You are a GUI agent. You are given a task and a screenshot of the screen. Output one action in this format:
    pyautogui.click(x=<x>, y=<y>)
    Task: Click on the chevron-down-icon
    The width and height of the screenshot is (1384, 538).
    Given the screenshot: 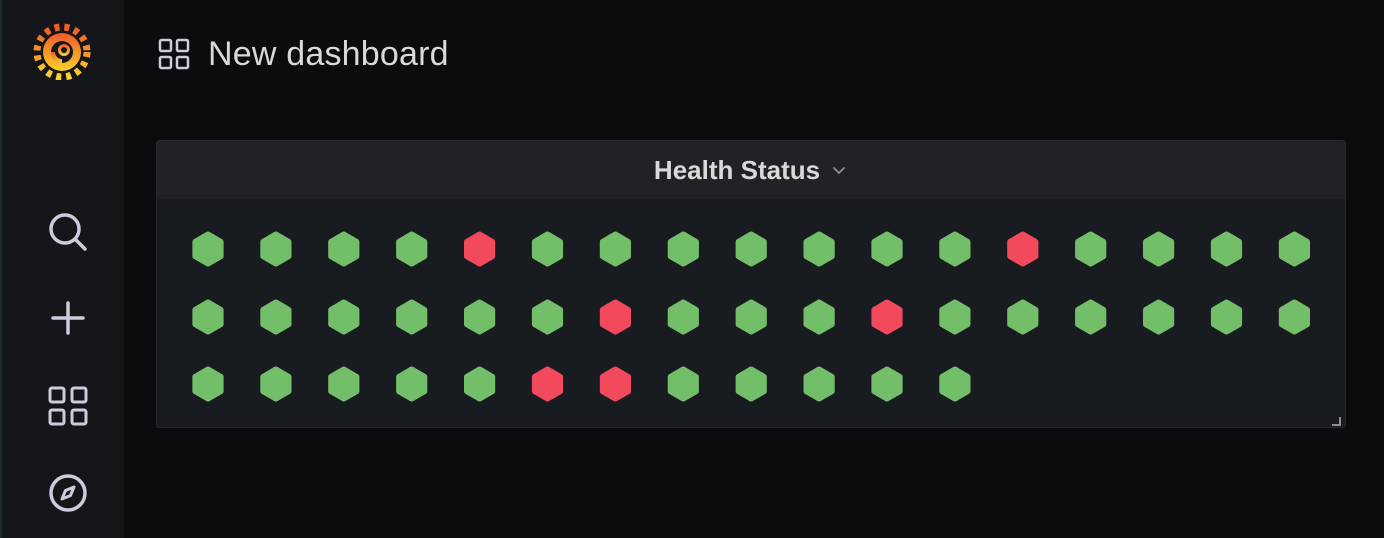 What is the action you would take?
    pyautogui.click(x=839, y=170)
    